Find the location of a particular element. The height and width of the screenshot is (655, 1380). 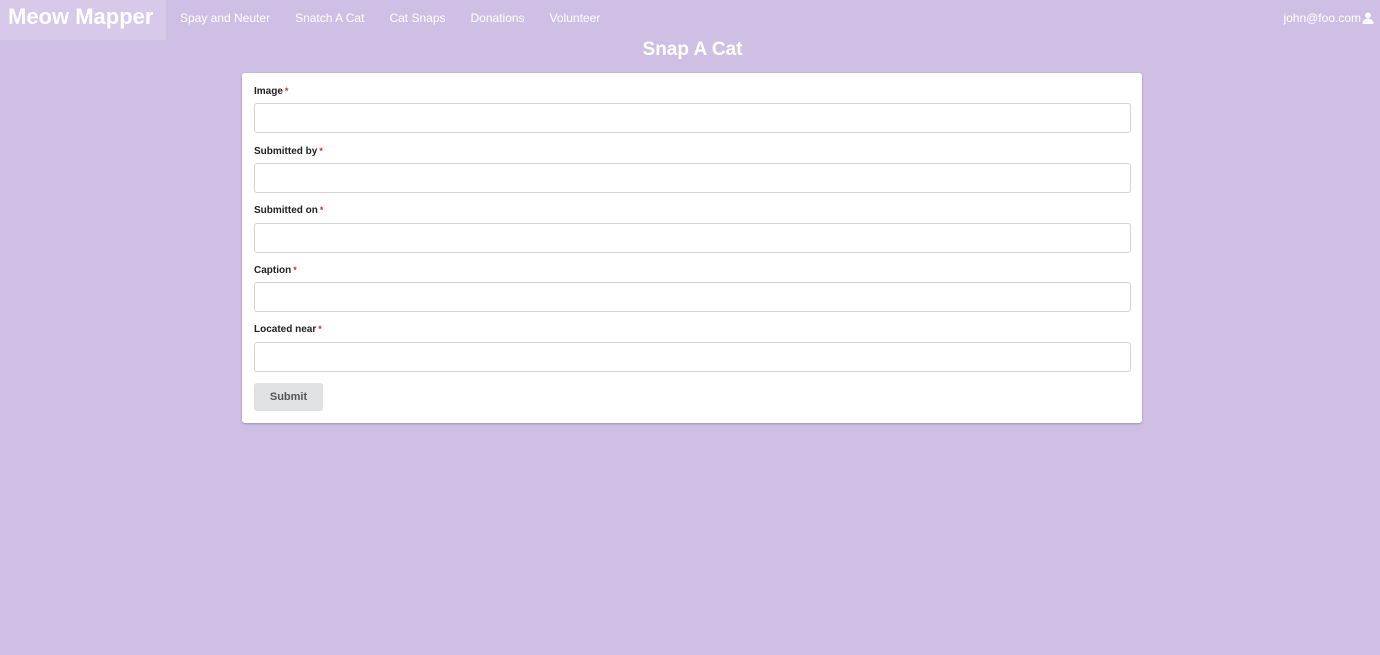

submitted-by-field-label: Submitted by * is located at coordinates (288, 151).